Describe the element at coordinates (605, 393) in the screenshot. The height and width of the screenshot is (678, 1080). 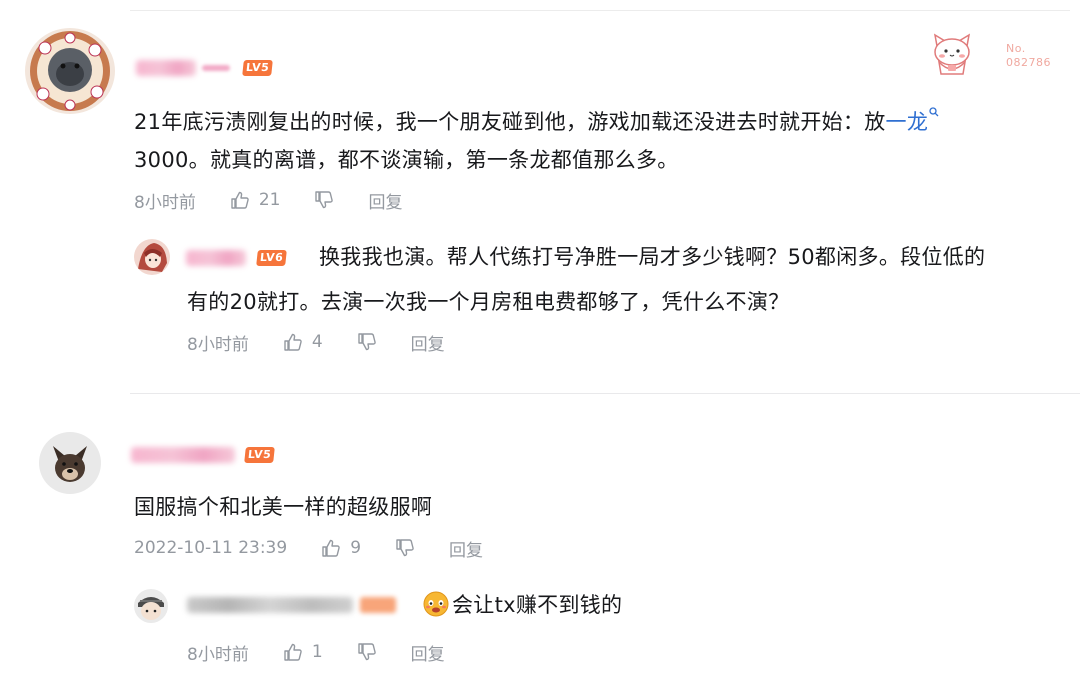
I see `comment-divider` at that location.